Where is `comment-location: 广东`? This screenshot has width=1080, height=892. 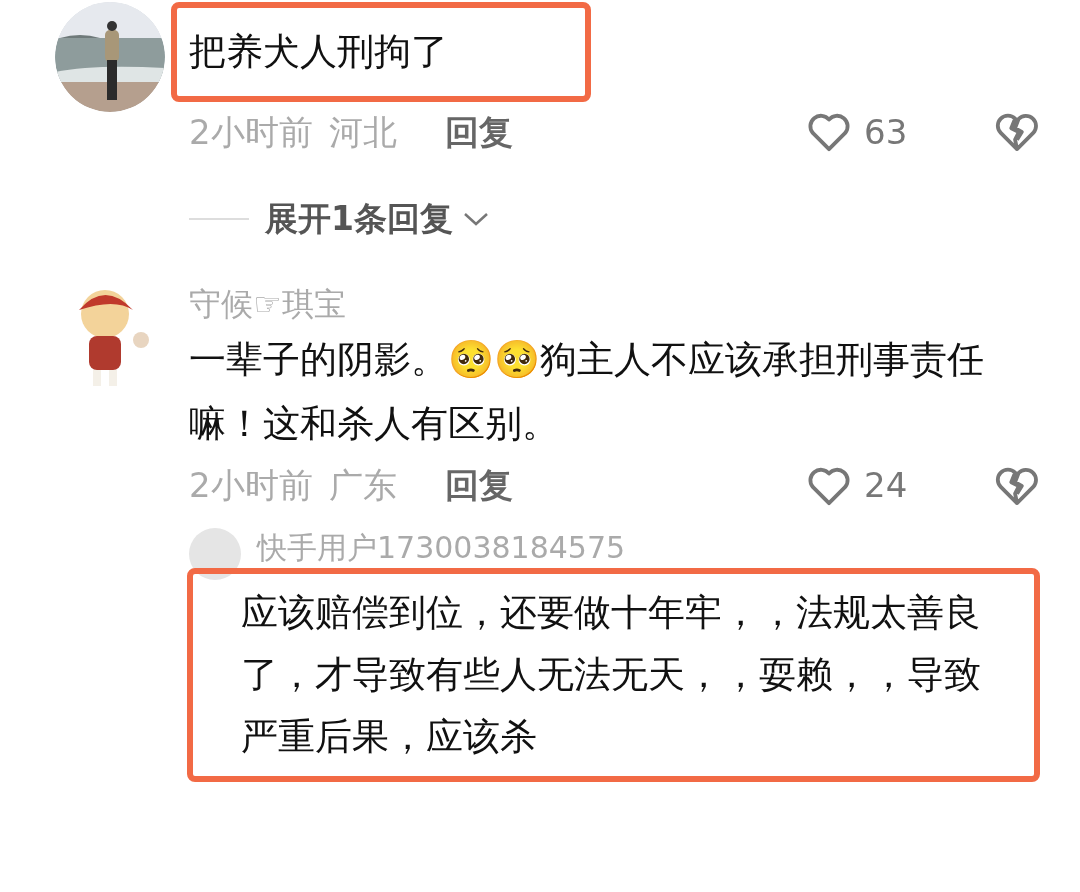 comment-location: 广东 is located at coordinates (362, 485).